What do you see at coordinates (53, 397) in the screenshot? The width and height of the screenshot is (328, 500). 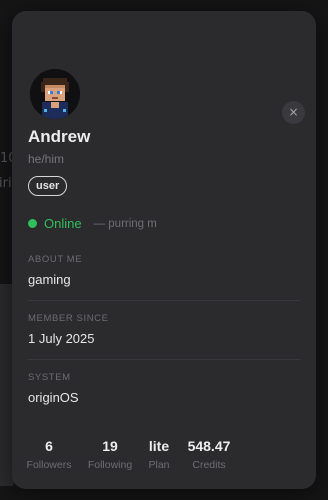 I see `system-value: originOS` at bounding box center [53, 397].